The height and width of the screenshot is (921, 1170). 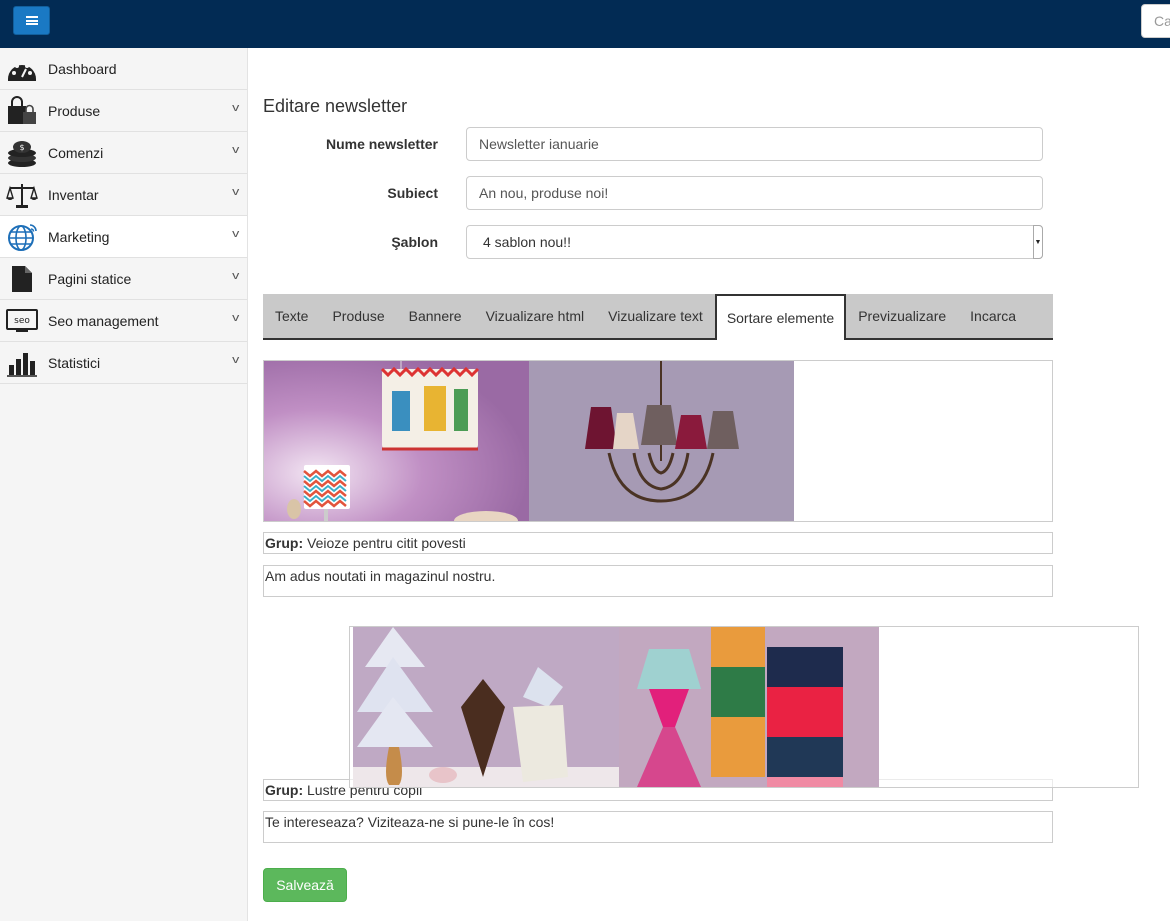 What do you see at coordinates (414, 242) in the screenshot?
I see `template-label: Şablon` at bounding box center [414, 242].